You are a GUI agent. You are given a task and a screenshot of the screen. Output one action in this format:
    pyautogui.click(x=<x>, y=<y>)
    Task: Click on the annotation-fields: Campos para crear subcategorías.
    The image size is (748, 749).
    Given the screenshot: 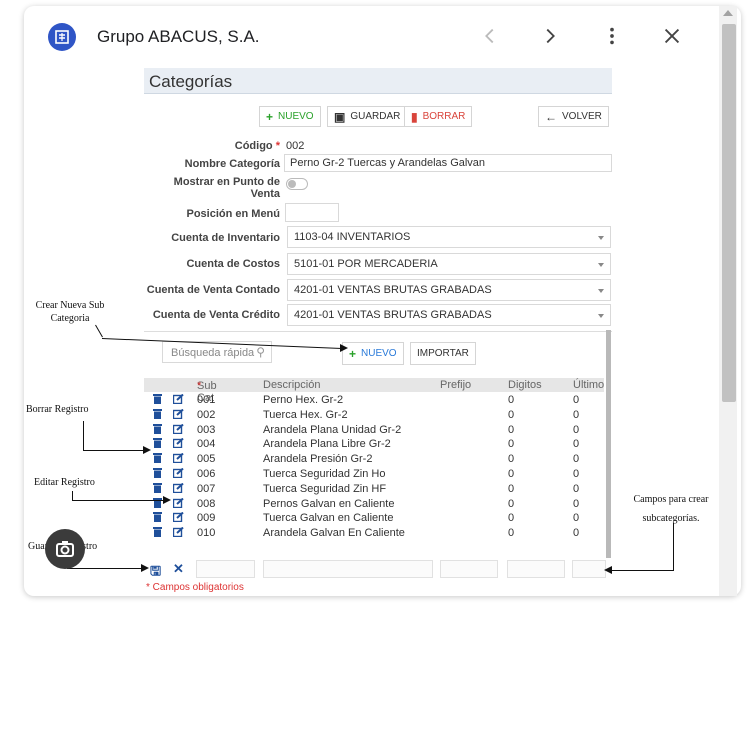 What is the action you would take?
    pyautogui.click(x=671, y=509)
    